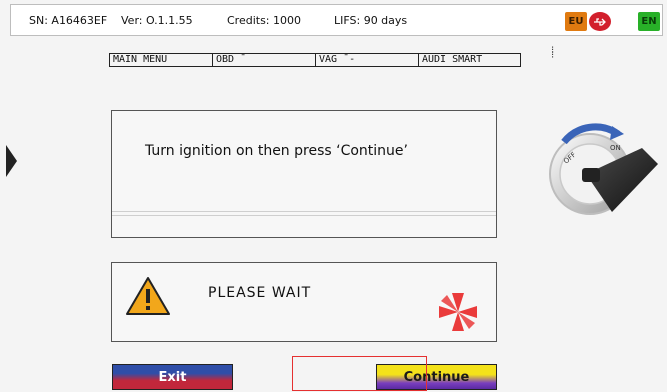  I want to click on breadcrumb: MAIN MENU OBD ̄ VAG ̄ - AUDI SMART, so click(315, 60).